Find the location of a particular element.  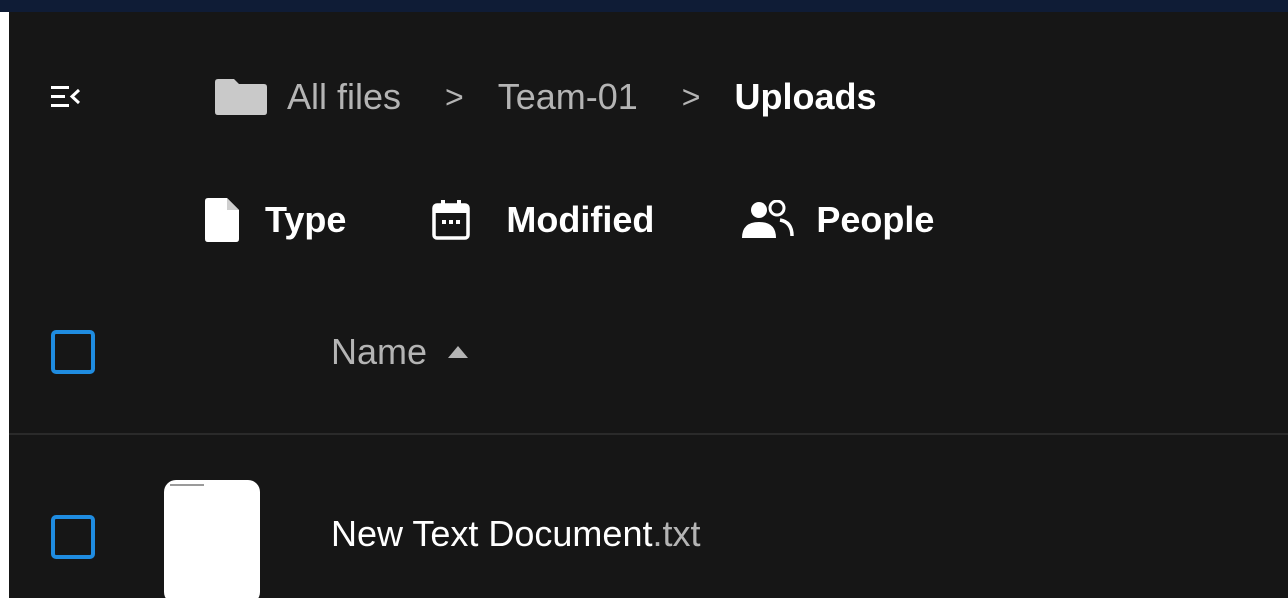

name-column-header: Name is located at coordinates (400, 352).